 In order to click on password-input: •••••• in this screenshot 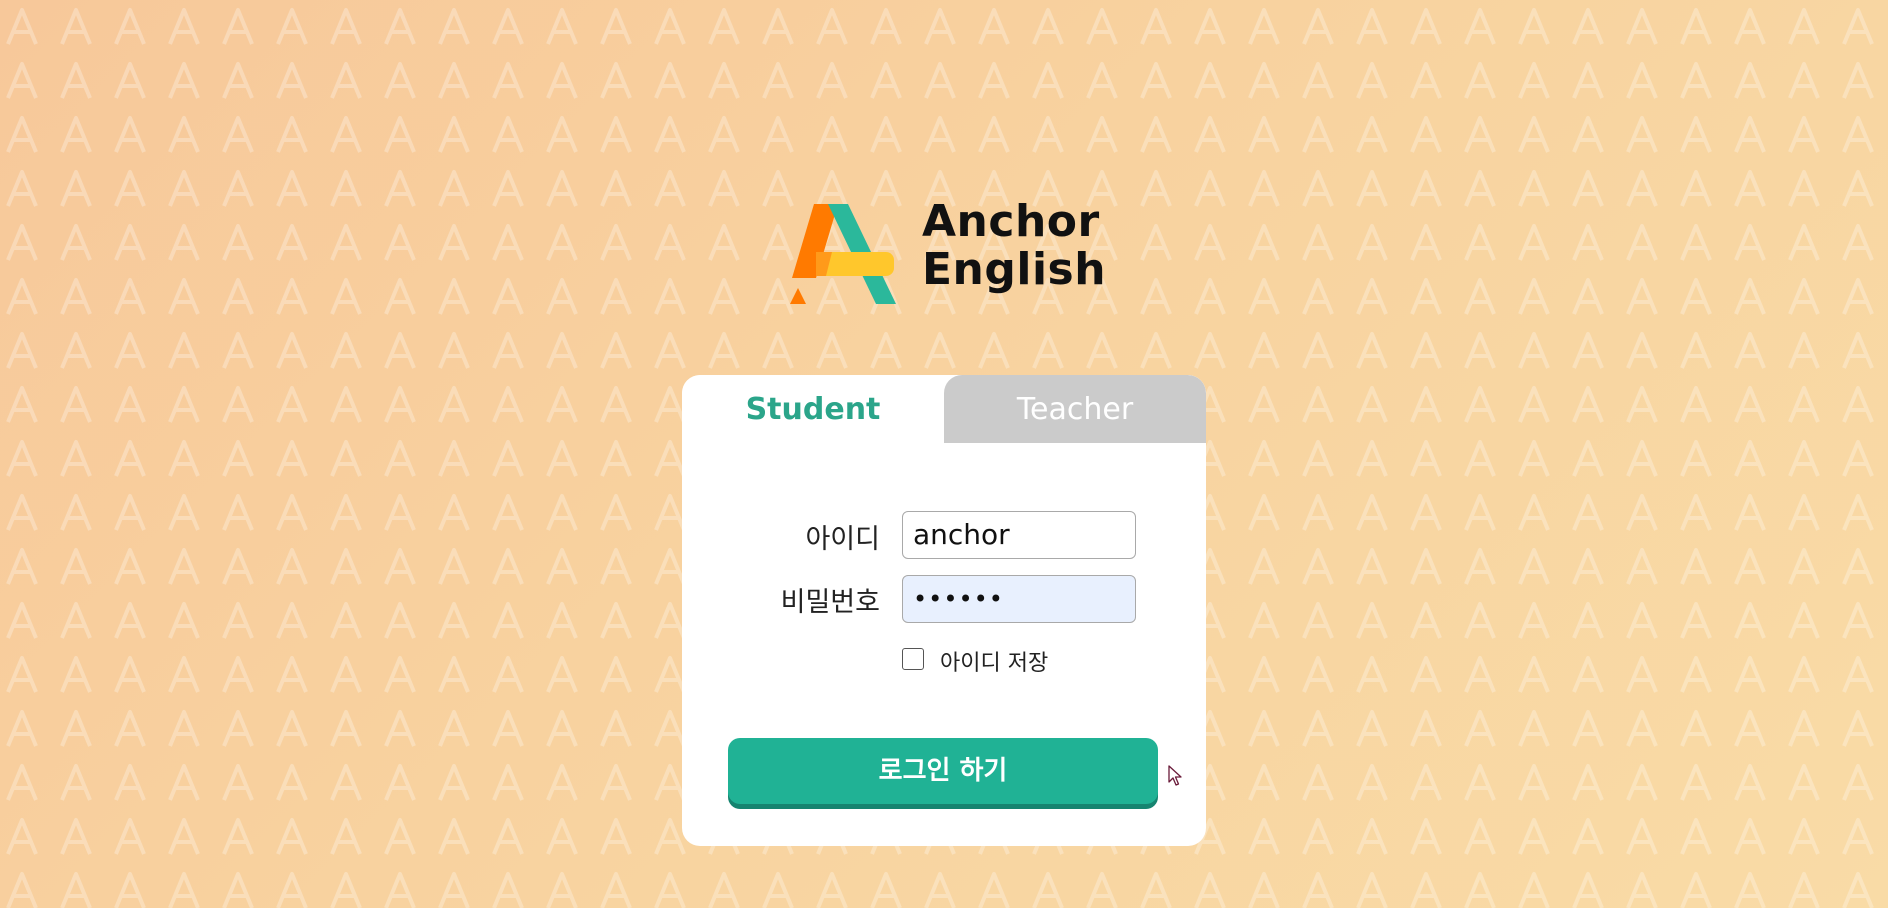, I will do `click(1019, 599)`.